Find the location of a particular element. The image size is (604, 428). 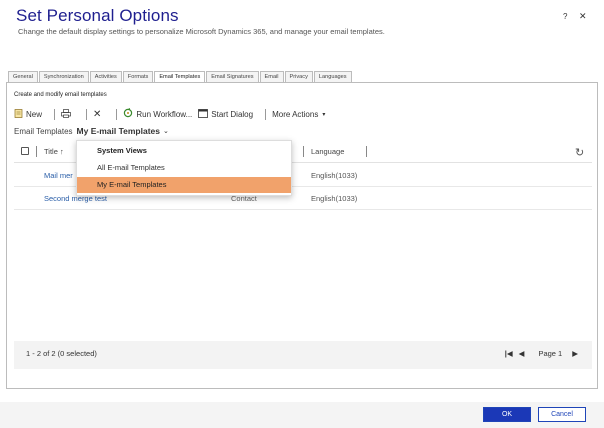

view-option-all-templates: All E-mail Templates is located at coordinates (184, 168).